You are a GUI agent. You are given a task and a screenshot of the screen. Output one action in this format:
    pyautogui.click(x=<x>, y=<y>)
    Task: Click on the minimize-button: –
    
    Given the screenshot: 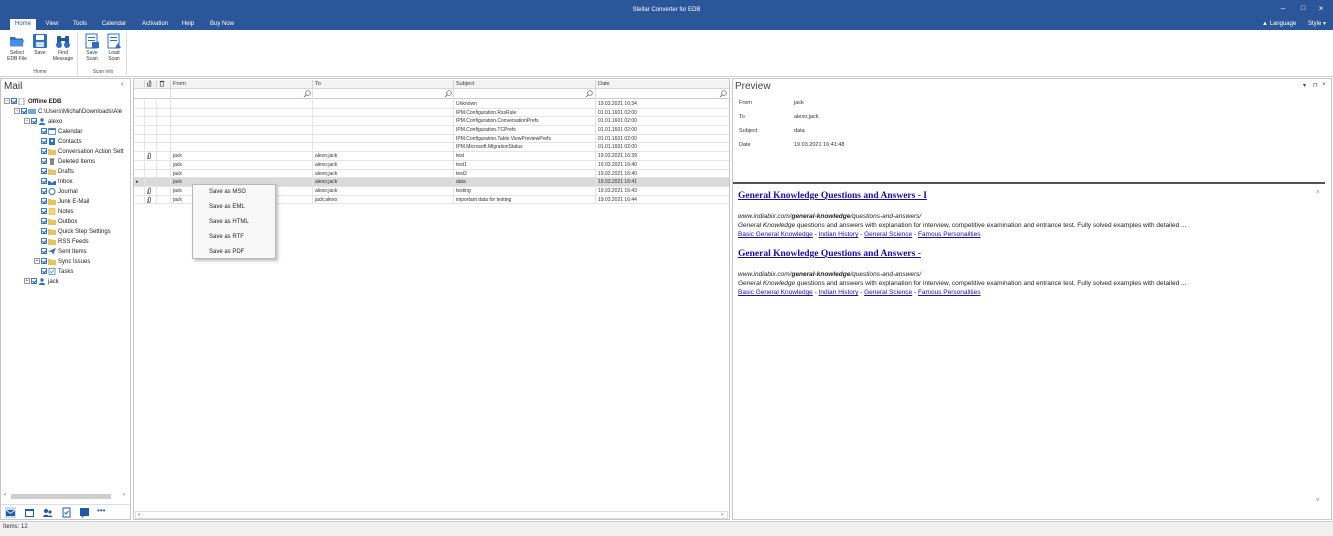 What is the action you would take?
    pyautogui.click(x=1283, y=9)
    